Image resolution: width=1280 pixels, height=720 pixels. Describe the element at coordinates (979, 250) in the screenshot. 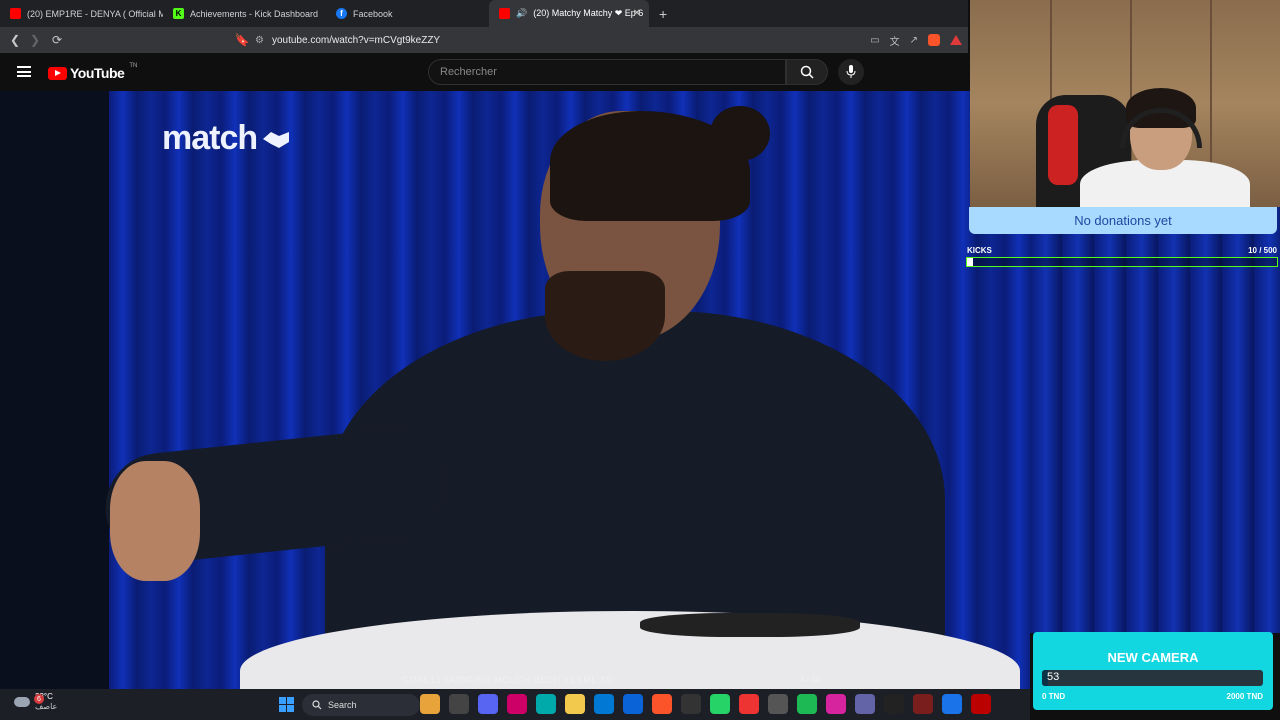

I see `kicks-label: KICKS` at that location.